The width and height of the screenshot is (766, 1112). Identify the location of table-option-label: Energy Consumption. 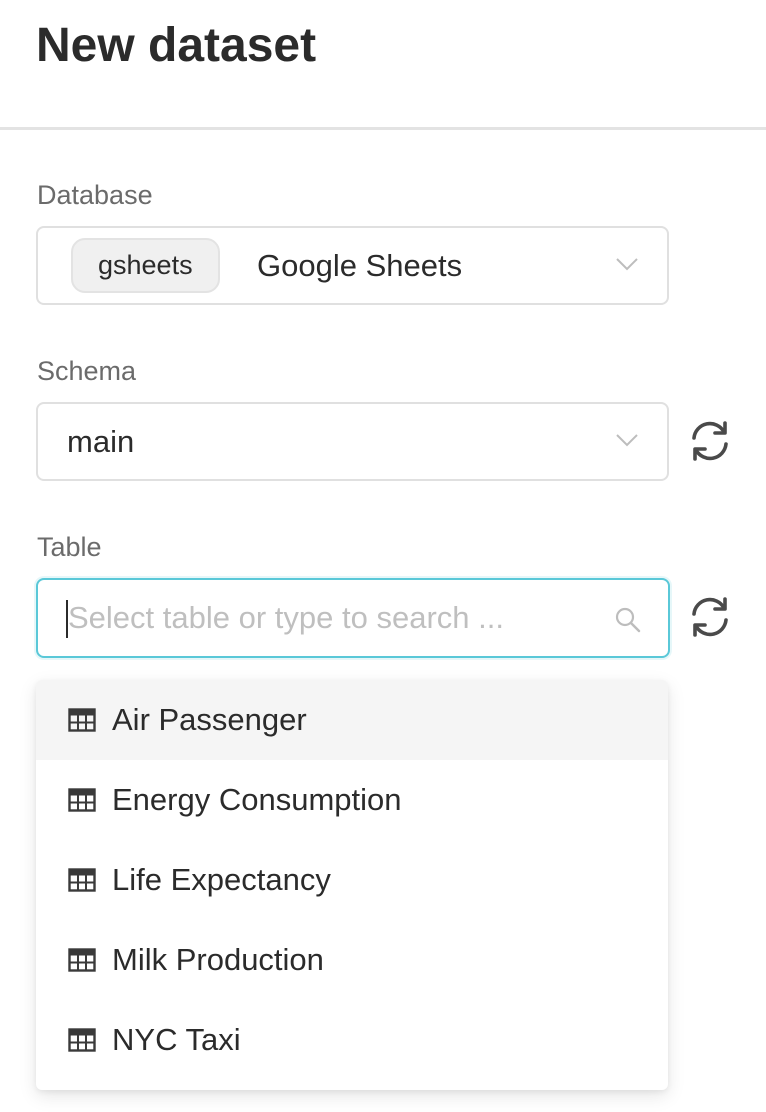
(257, 799).